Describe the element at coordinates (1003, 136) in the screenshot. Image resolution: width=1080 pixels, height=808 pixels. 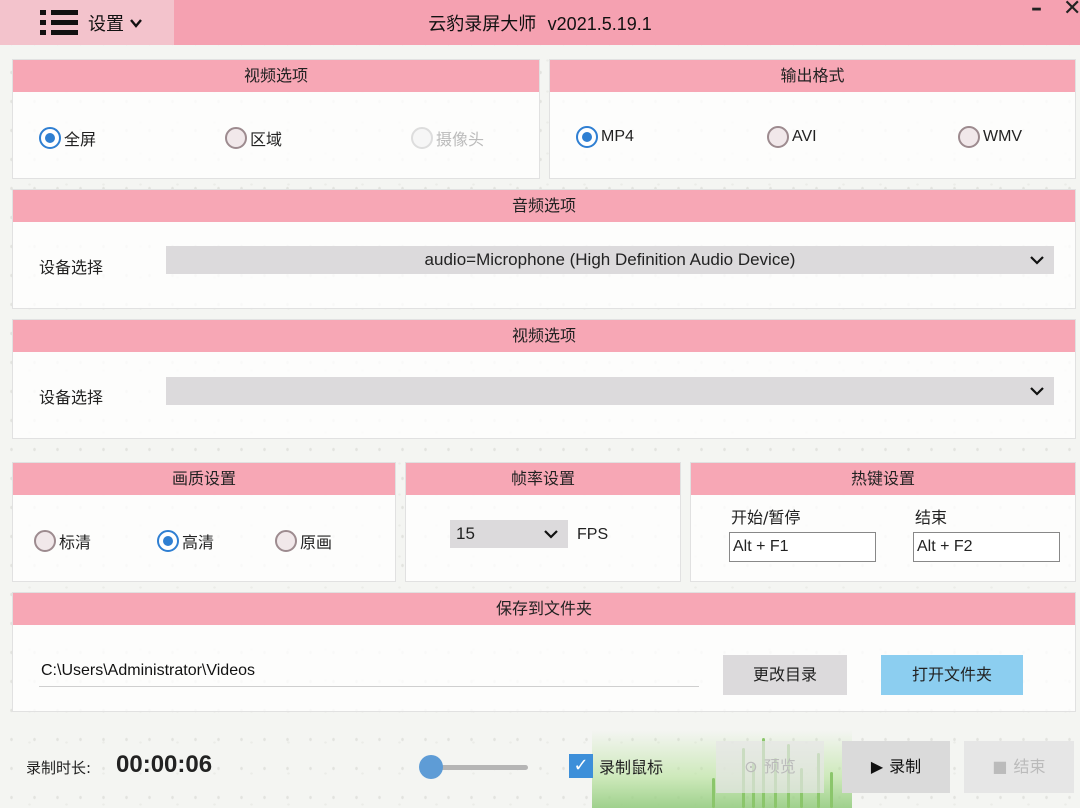
I see `radio-label: WMV` at that location.